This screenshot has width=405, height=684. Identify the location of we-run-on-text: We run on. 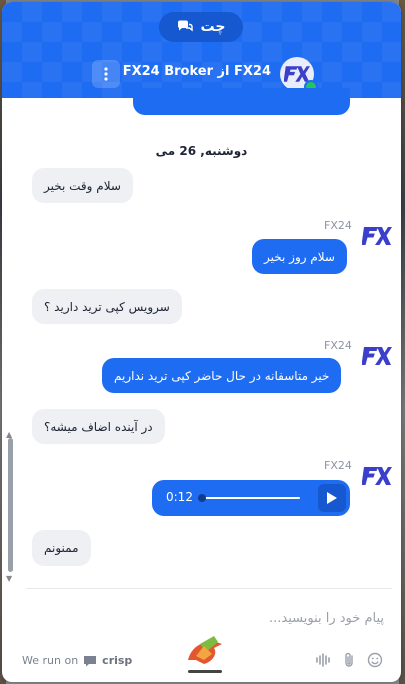
(50, 660).